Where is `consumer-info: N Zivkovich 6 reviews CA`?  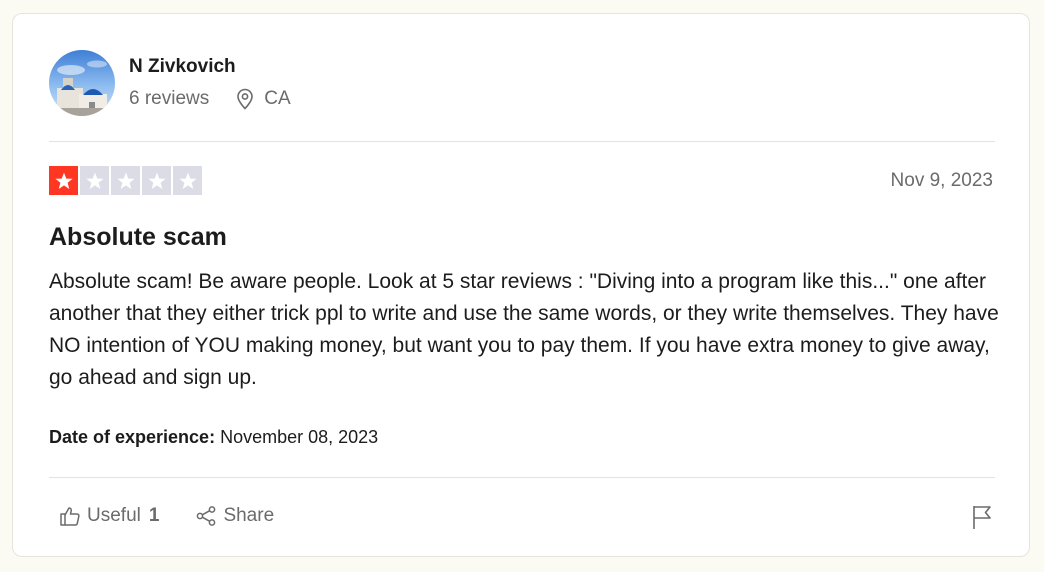
consumer-info: N Zivkovich 6 reviews CA is located at coordinates (210, 80).